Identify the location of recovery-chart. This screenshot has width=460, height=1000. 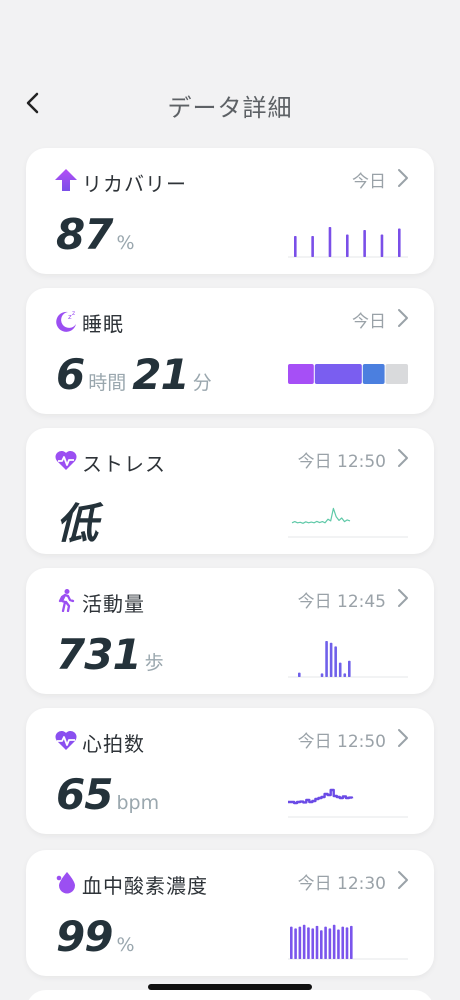
(348, 242).